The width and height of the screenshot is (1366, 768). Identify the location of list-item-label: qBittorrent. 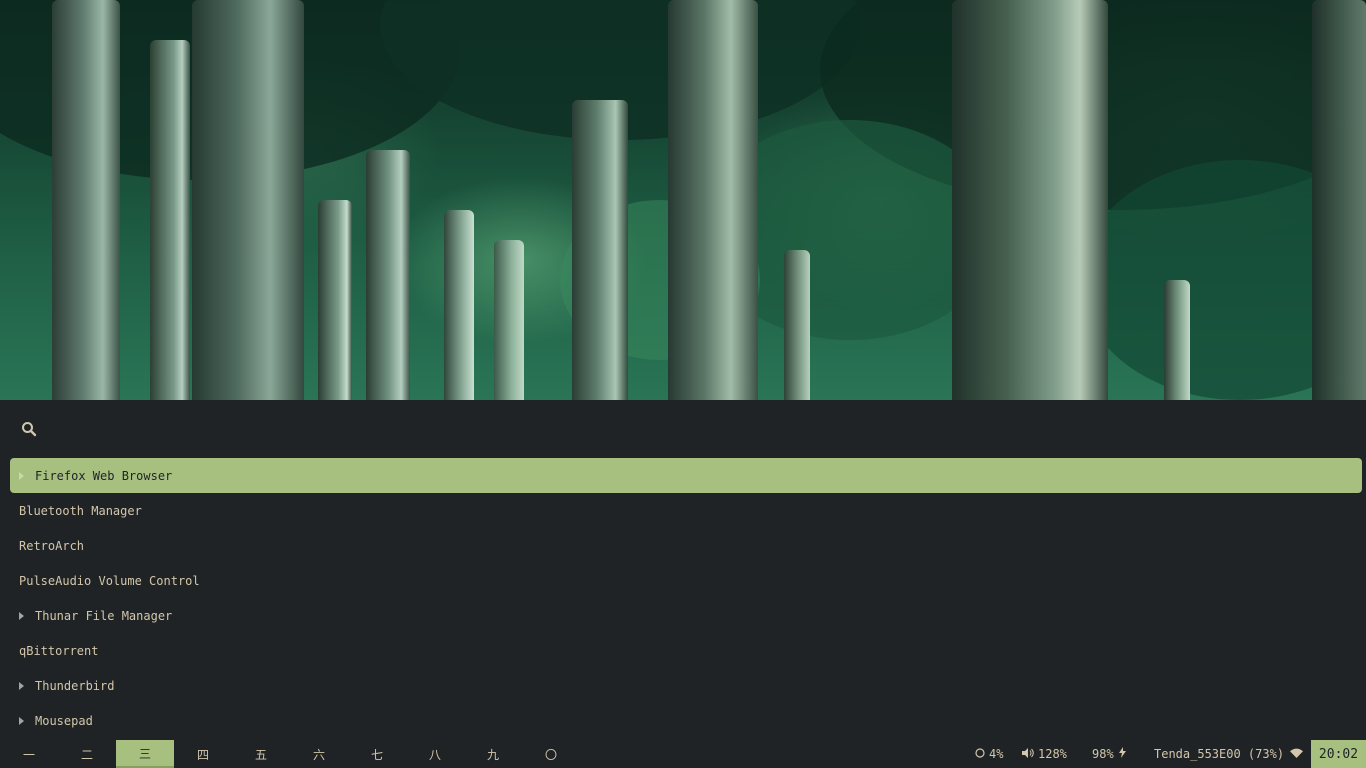
(59, 650).